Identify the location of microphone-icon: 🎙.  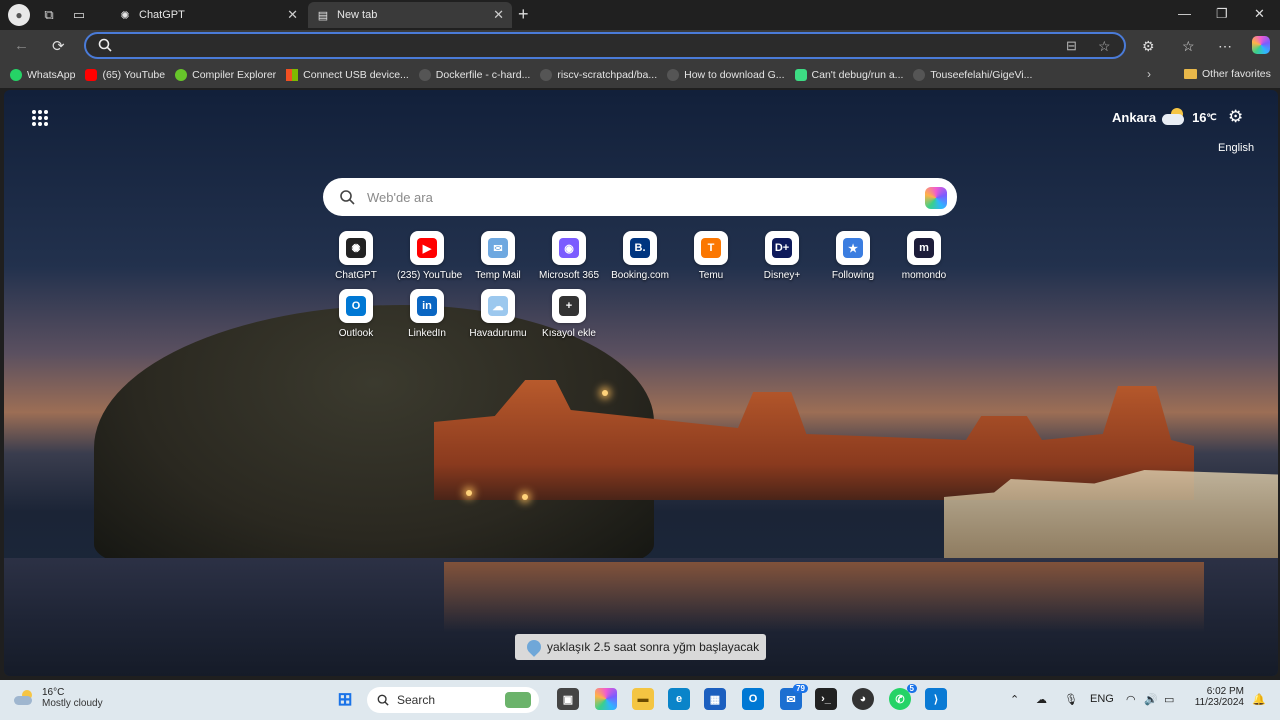
(1071, 699).